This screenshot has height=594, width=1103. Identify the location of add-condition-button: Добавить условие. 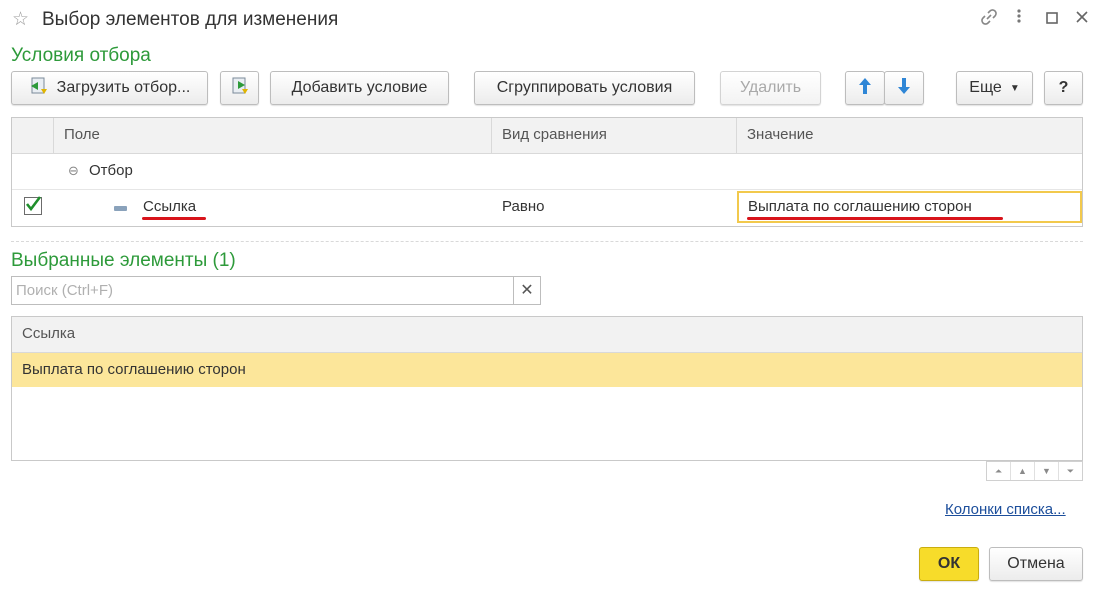
(359, 88).